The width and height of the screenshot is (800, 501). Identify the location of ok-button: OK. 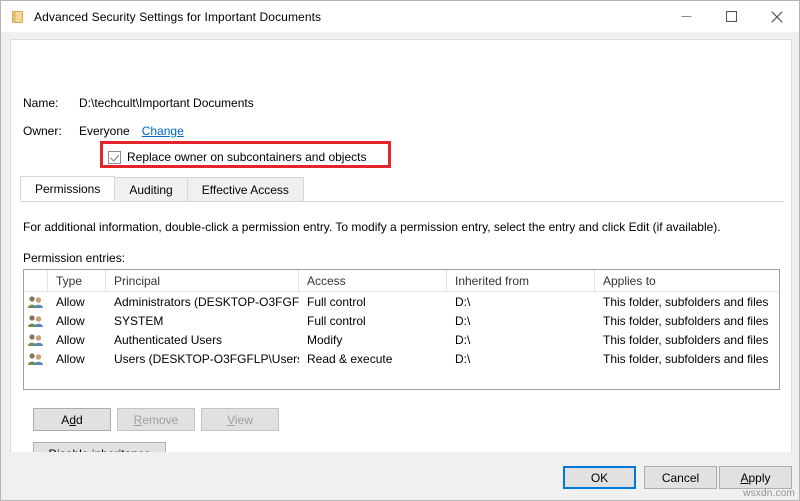
(599, 477).